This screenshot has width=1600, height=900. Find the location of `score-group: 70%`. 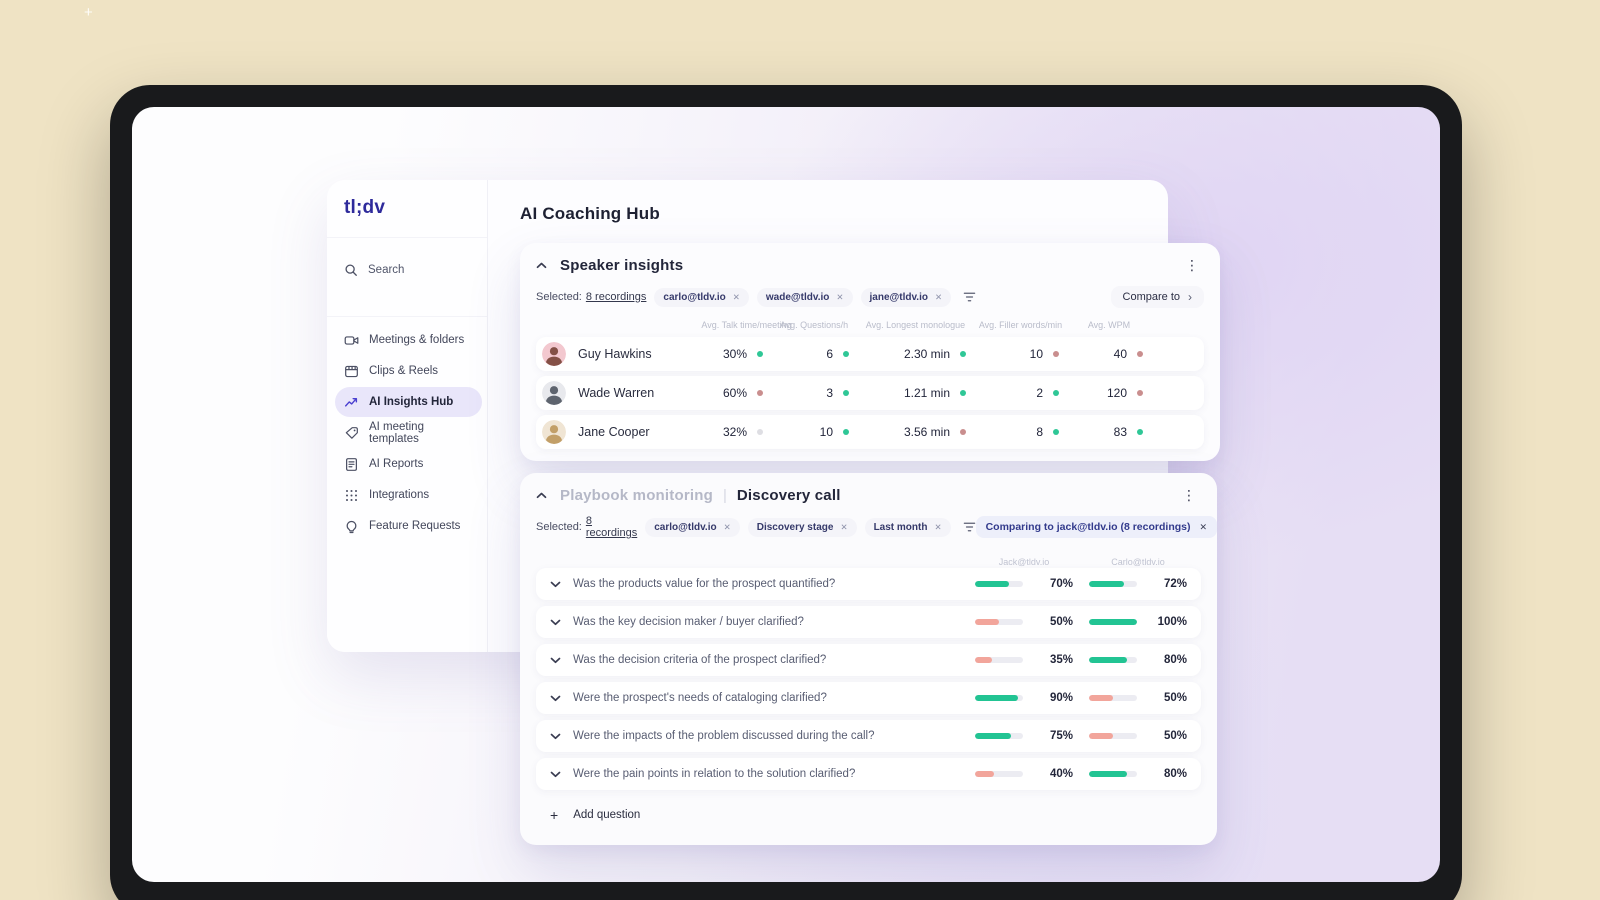

score-group: 70% is located at coordinates (1024, 584).